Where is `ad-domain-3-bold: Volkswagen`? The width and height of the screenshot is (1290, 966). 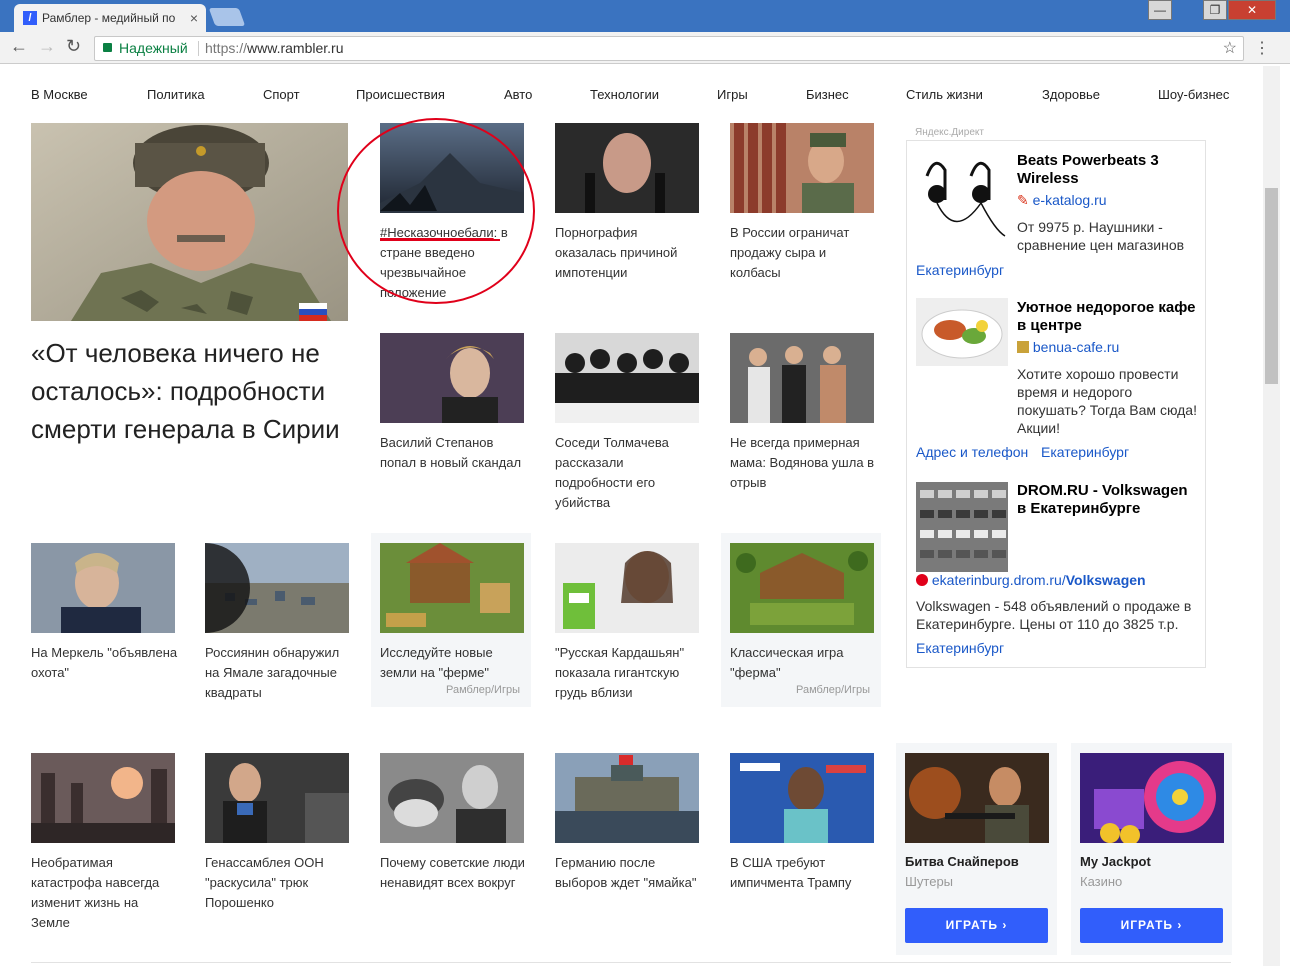 ad-domain-3-bold: Volkswagen is located at coordinates (1106, 580).